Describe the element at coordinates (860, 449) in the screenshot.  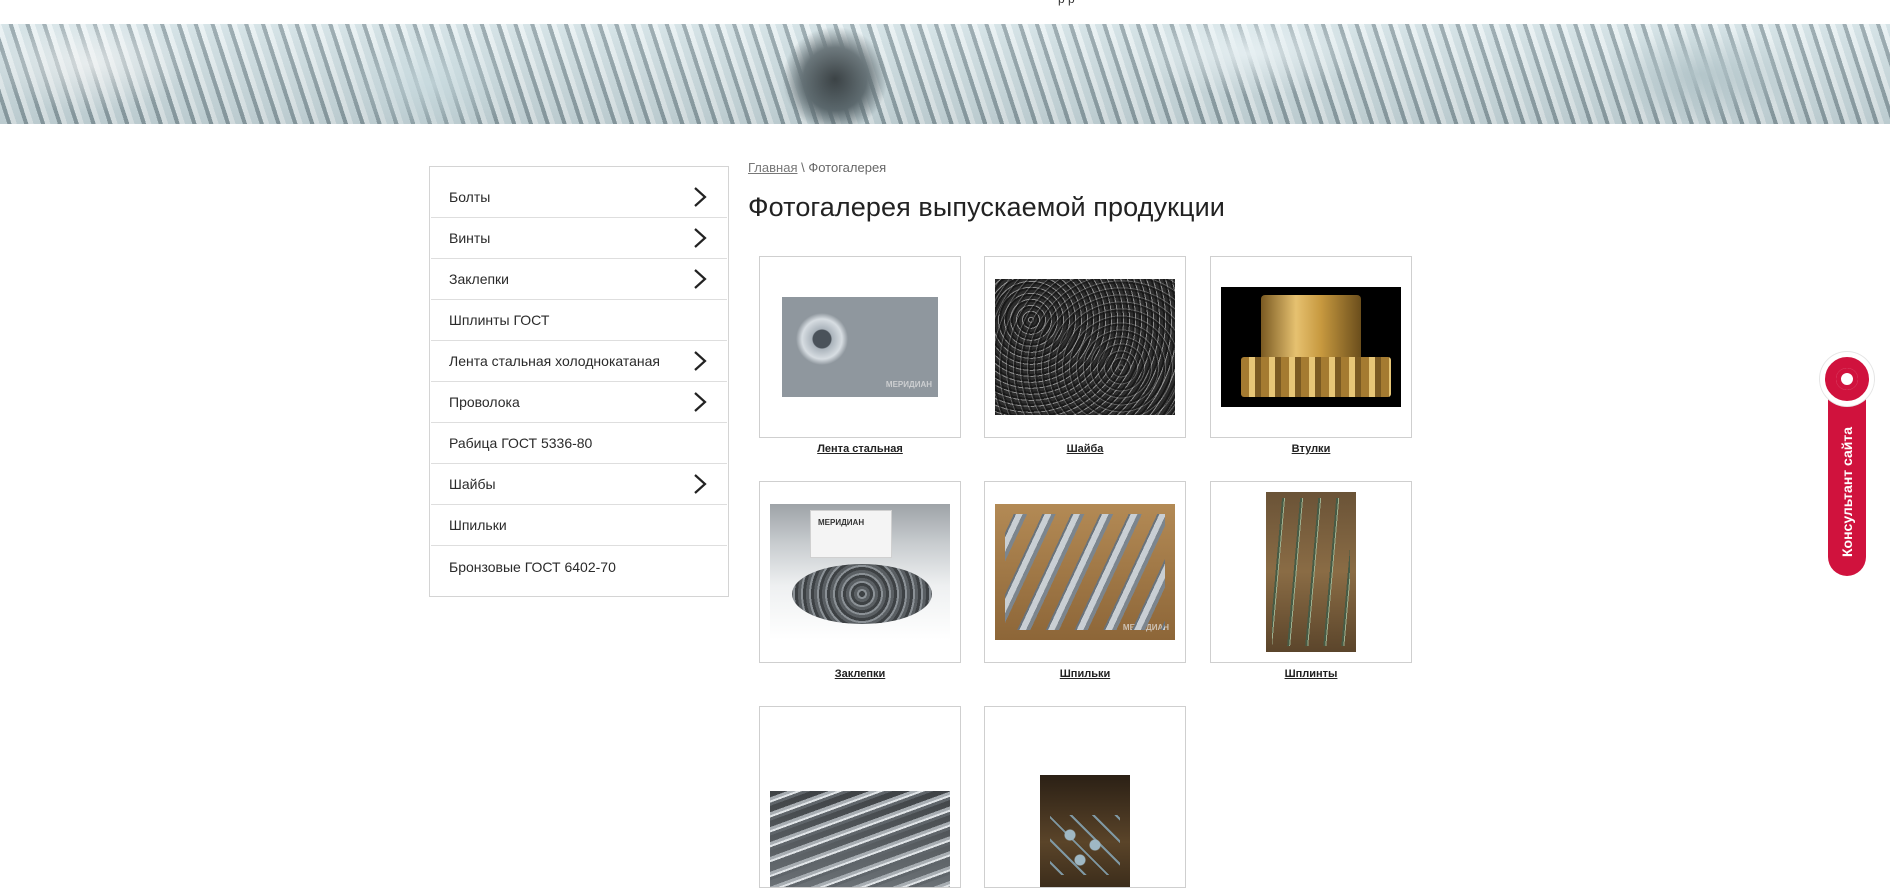
I see `gallery-caption-link: Лента стальная` at that location.